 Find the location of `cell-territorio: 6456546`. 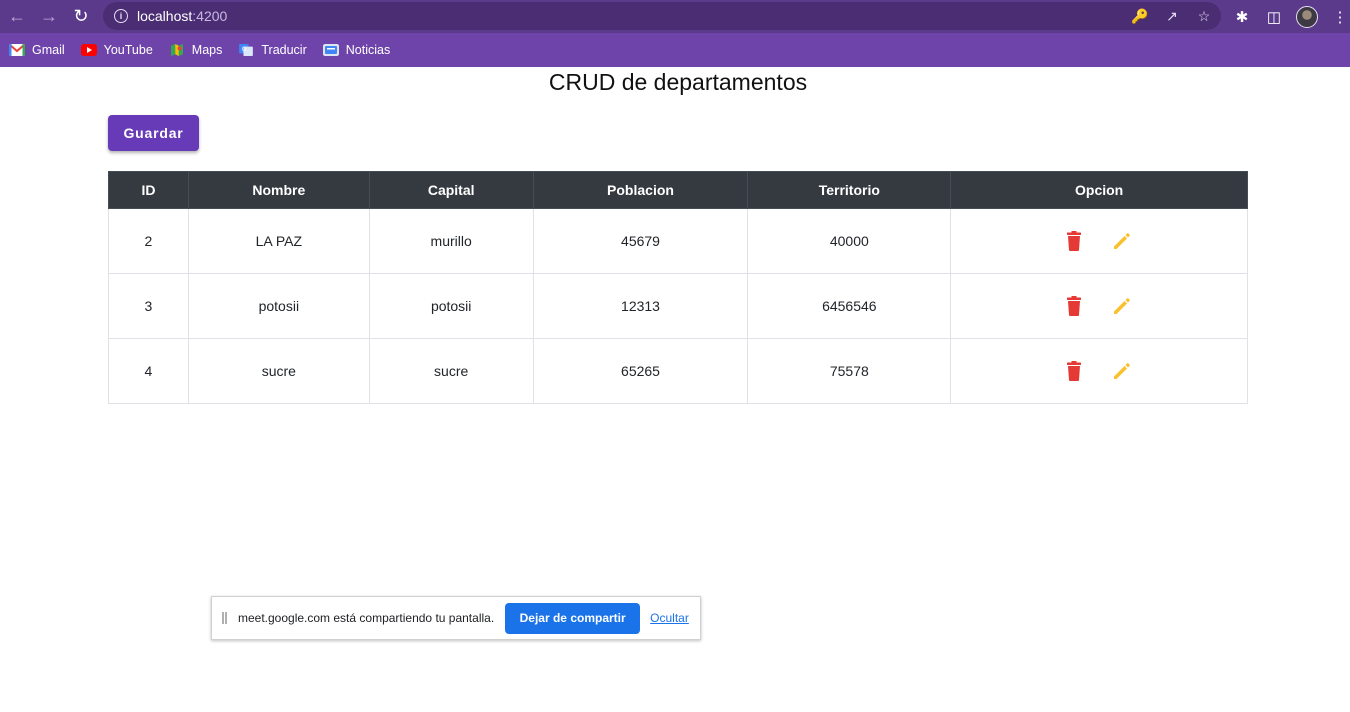

cell-territorio: 6456546 is located at coordinates (849, 306).